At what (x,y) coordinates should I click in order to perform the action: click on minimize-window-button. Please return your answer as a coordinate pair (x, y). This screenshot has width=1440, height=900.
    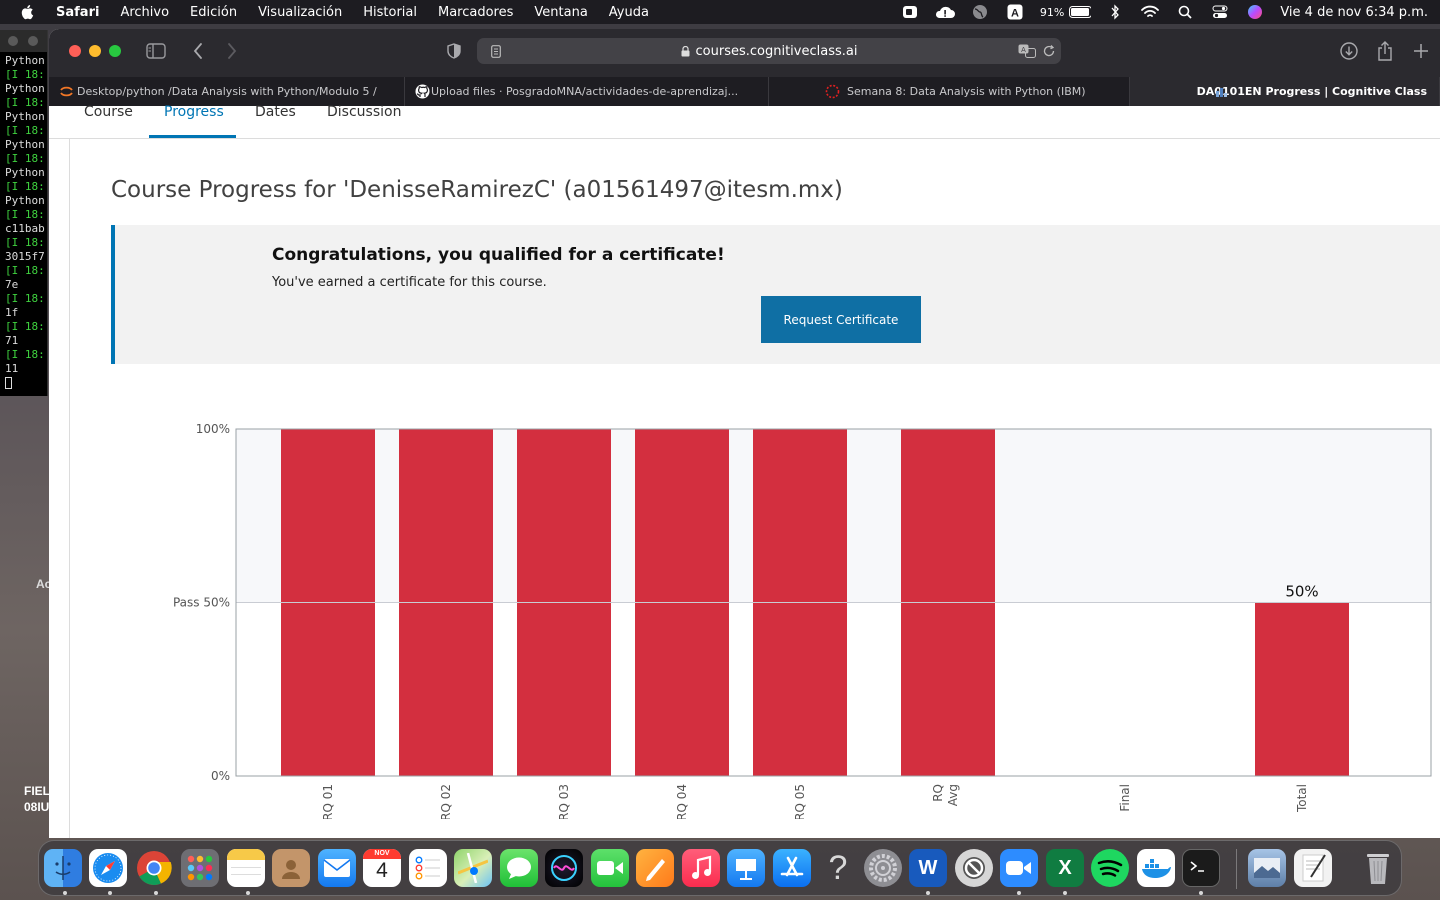
    Looking at the image, I should click on (95, 51).